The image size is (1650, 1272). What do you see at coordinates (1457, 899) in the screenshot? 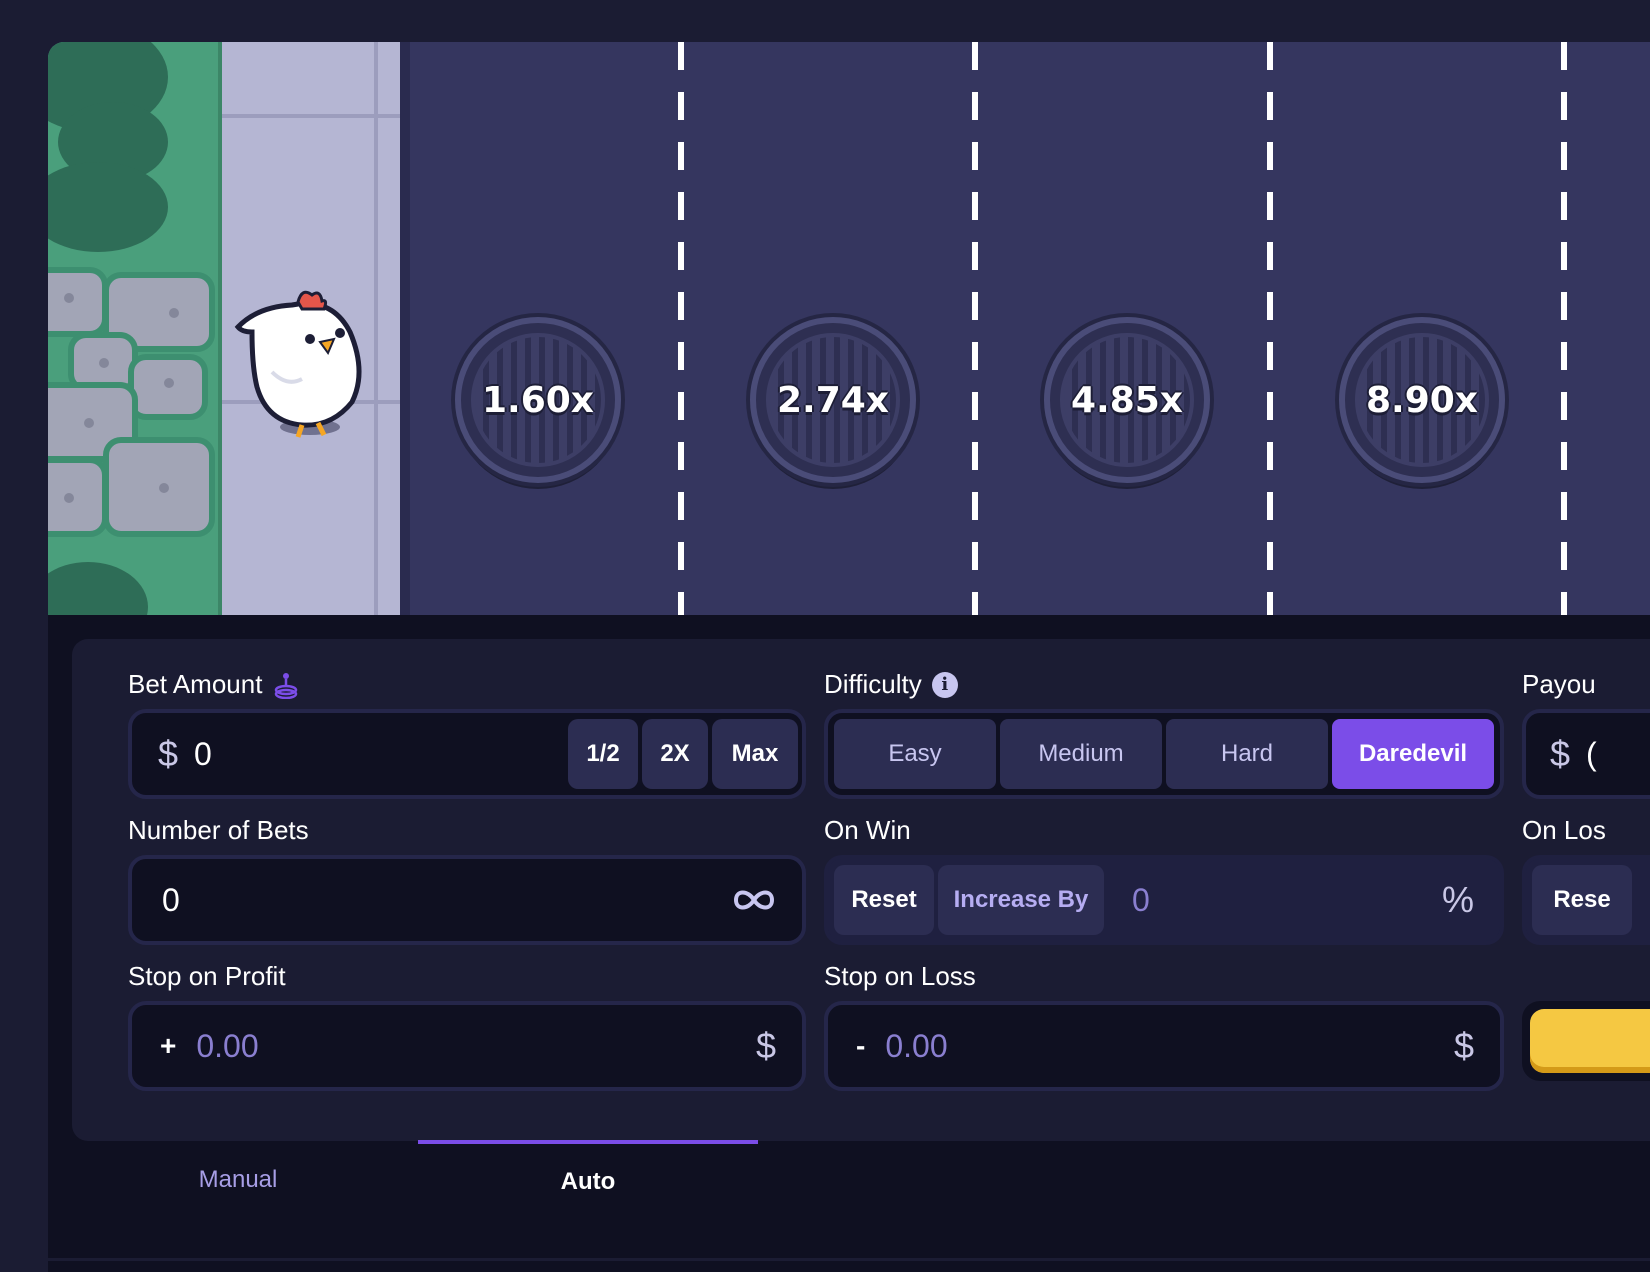
I see `percent-icon: %` at bounding box center [1457, 899].